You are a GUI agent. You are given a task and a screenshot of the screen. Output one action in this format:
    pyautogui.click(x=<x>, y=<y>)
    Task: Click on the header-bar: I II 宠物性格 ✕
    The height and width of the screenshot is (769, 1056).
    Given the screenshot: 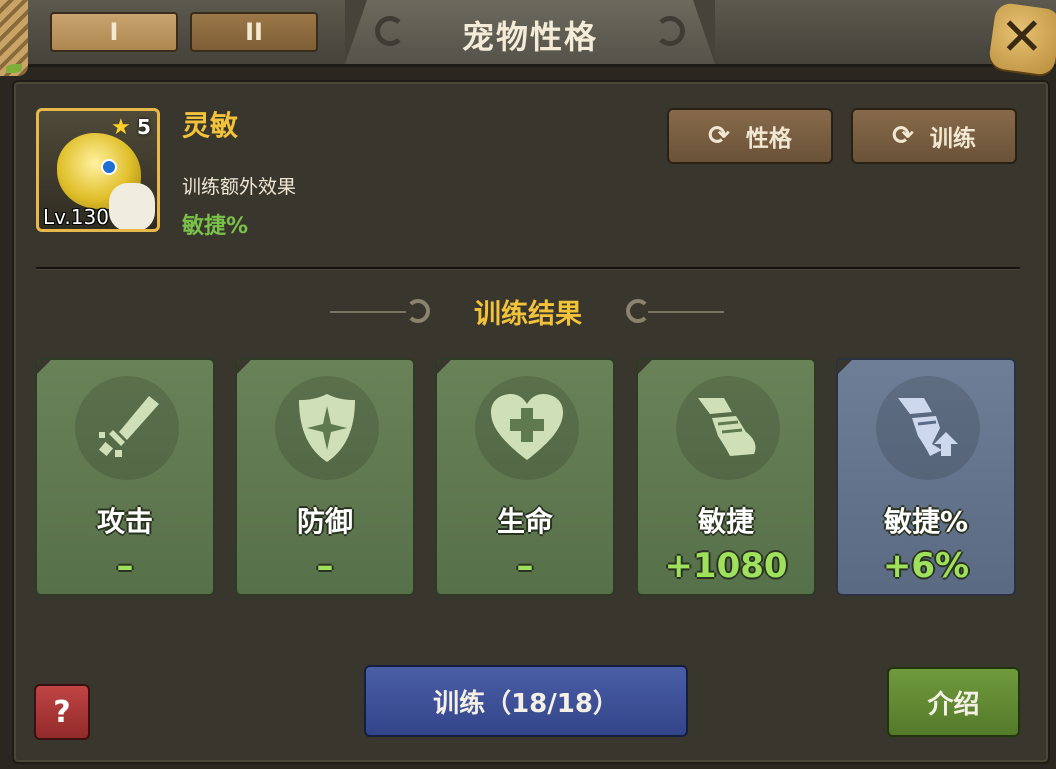 What is the action you would take?
    pyautogui.click(x=528, y=38)
    